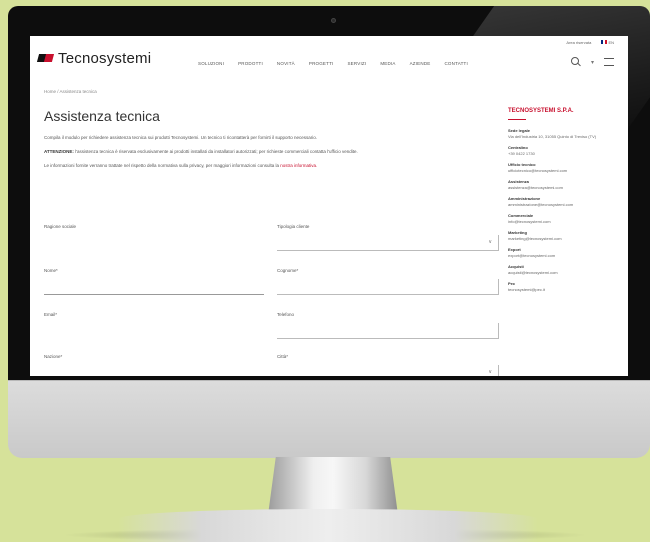  I want to click on chevron-down-icon: ▾, so click(592, 62).